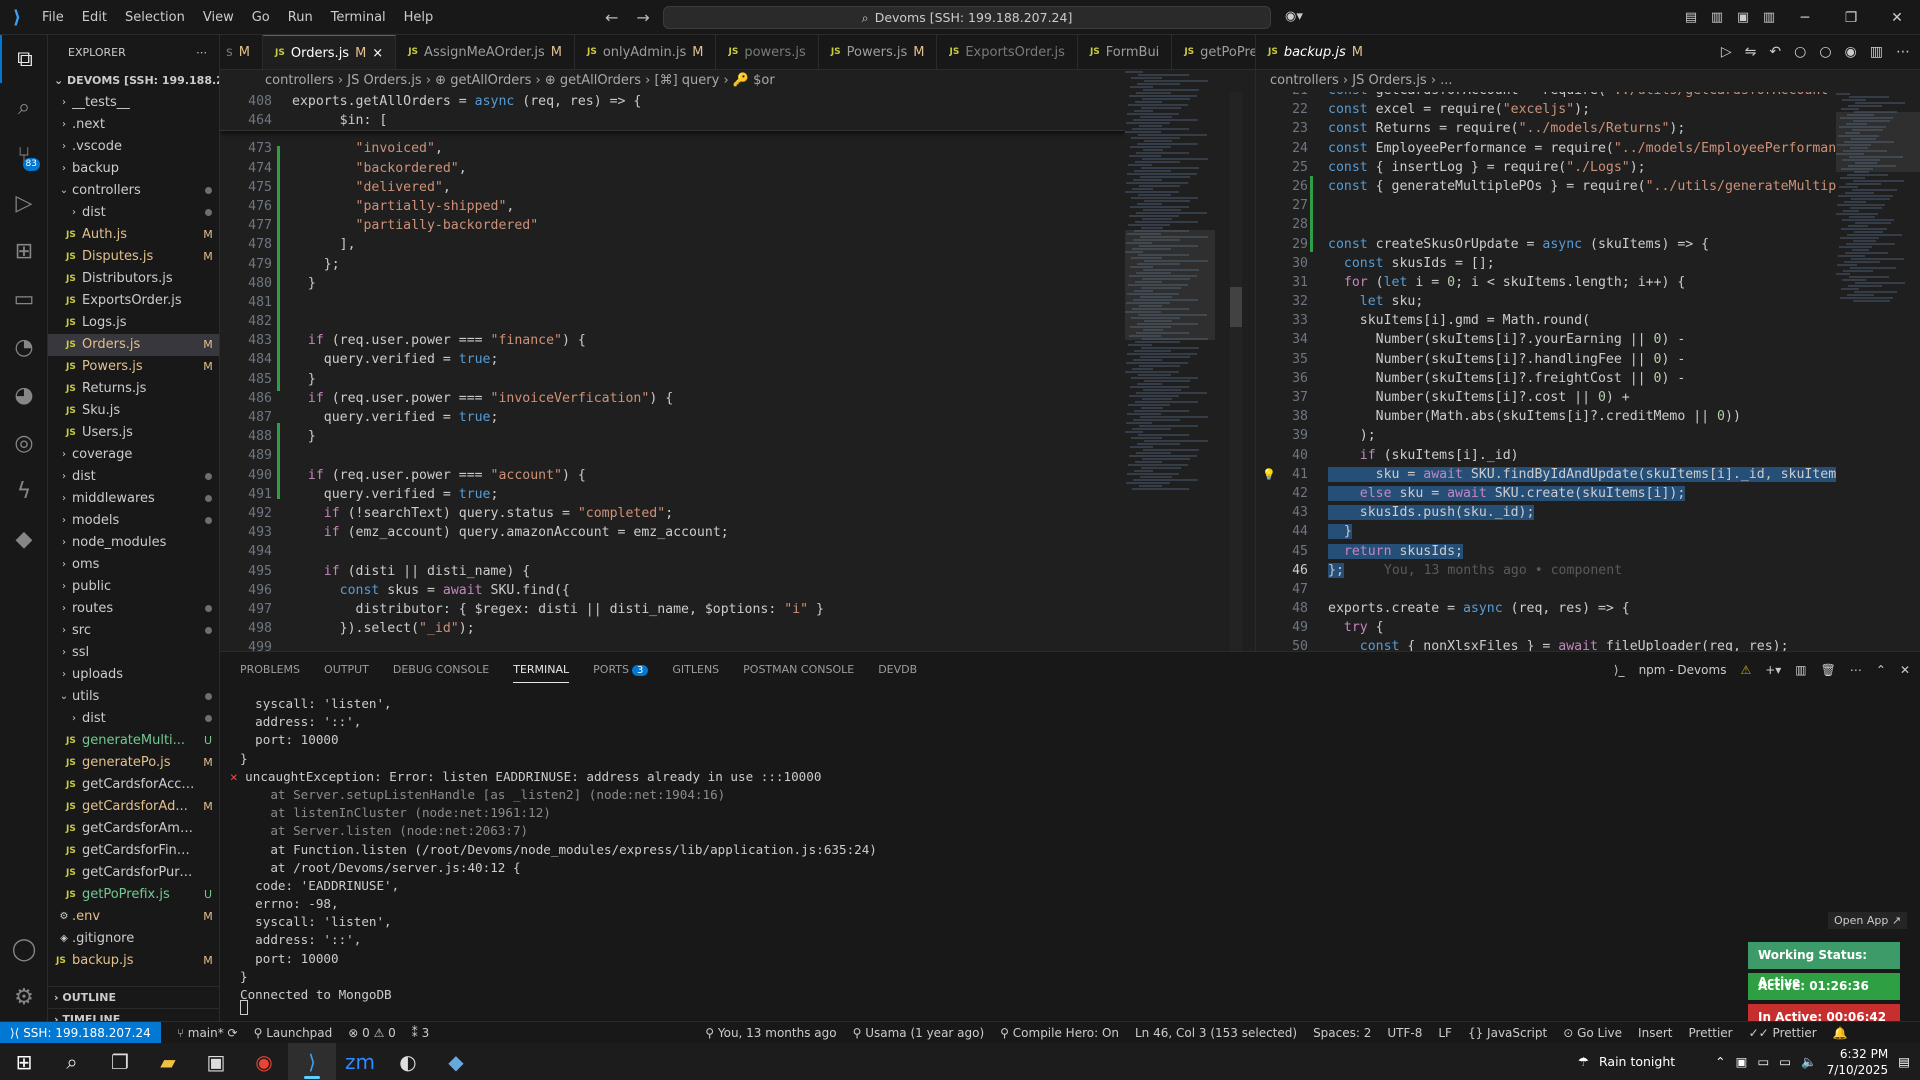 The height and width of the screenshot is (1080, 1920). What do you see at coordinates (120, 1061) in the screenshot?
I see `task-view-icon: ❐` at bounding box center [120, 1061].